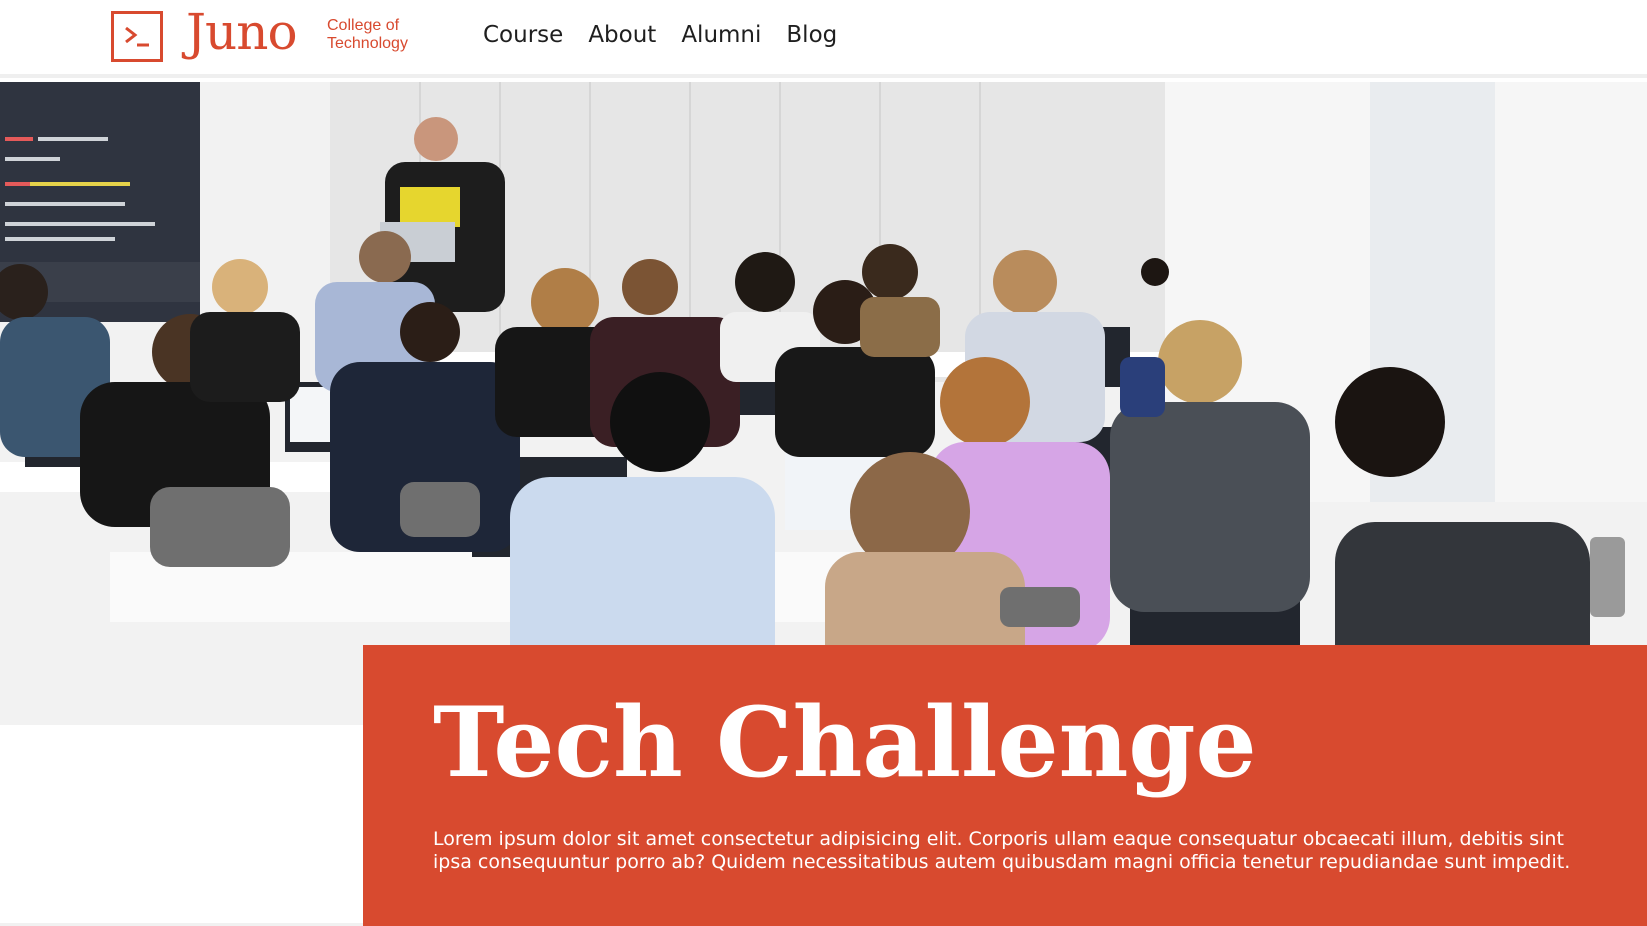 This screenshot has width=1647, height=926. What do you see at coordinates (845, 742) in the screenshot?
I see `card-title: Tech Challenge` at bounding box center [845, 742].